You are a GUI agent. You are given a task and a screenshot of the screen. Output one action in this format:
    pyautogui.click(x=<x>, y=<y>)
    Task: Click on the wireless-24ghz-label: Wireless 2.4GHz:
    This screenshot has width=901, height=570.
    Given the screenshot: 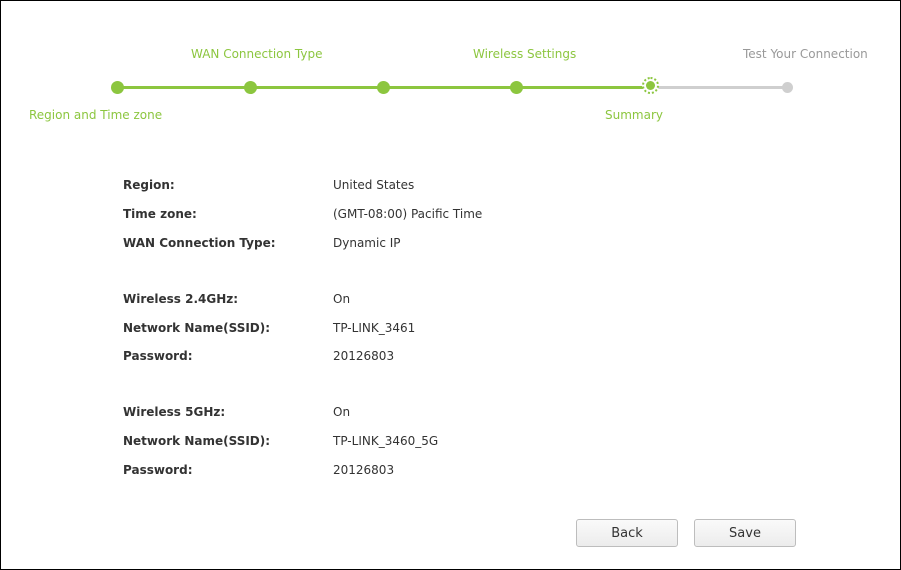 What is the action you would take?
    pyautogui.click(x=181, y=299)
    